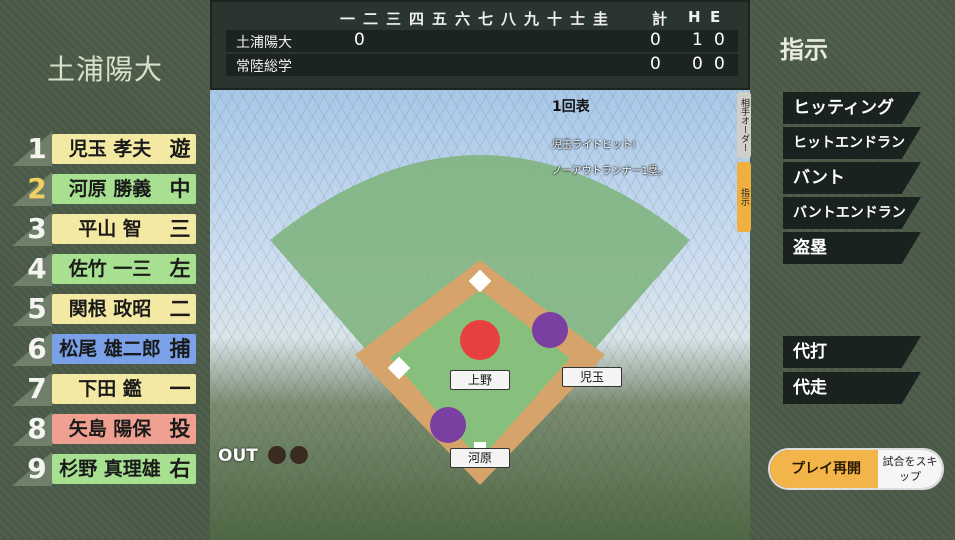 This screenshot has height=540, width=955. I want to click on lineup-row: 9 杉野 真理雄 右, so click(107, 469).